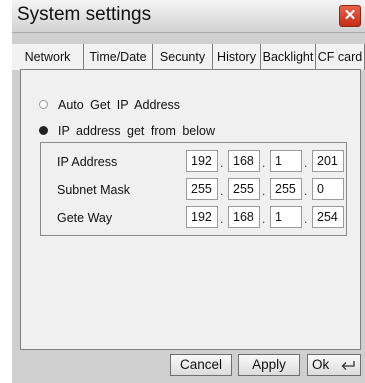 The height and width of the screenshot is (383, 365). I want to click on subnet-mask-row: Subnet Mask 255 . 255 . 255 . 0, so click(193, 191).